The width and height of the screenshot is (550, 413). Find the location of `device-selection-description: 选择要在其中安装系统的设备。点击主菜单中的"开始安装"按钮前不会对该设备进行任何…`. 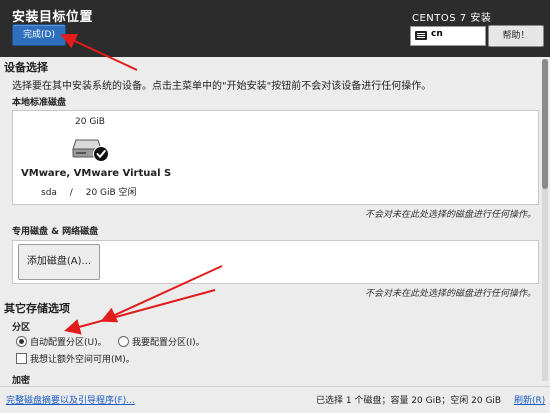

device-selection-description: 选择要在其中安装系统的设备。点击主菜单中的"开始安装"按钮前不会对该设备进行任何… is located at coordinates (222, 86).